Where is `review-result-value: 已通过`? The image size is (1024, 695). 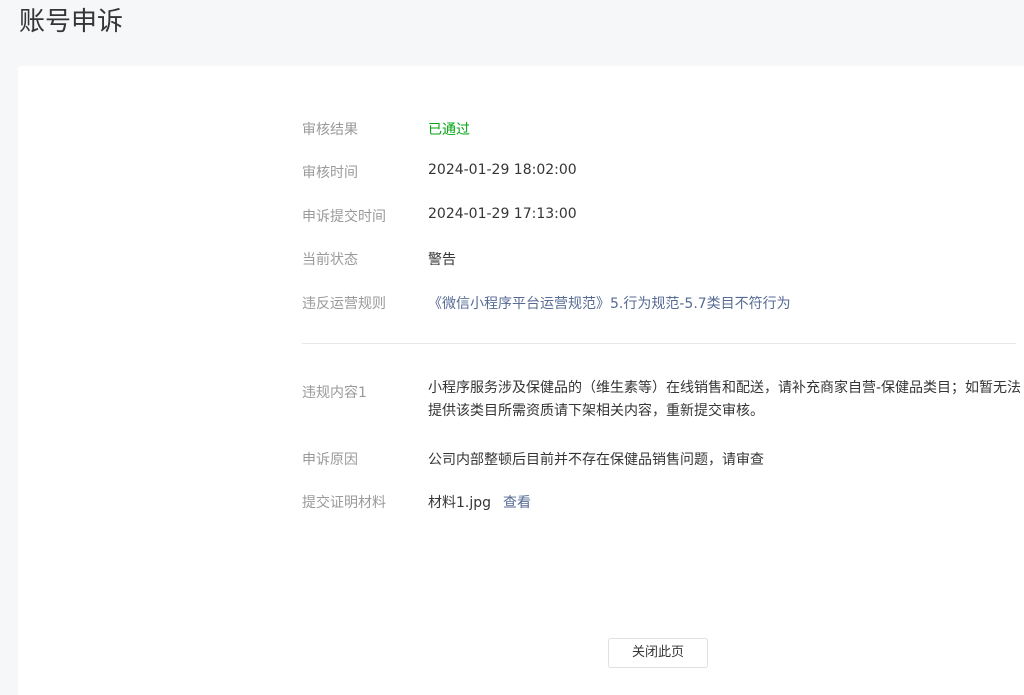
review-result-value: 已通过 is located at coordinates (449, 130).